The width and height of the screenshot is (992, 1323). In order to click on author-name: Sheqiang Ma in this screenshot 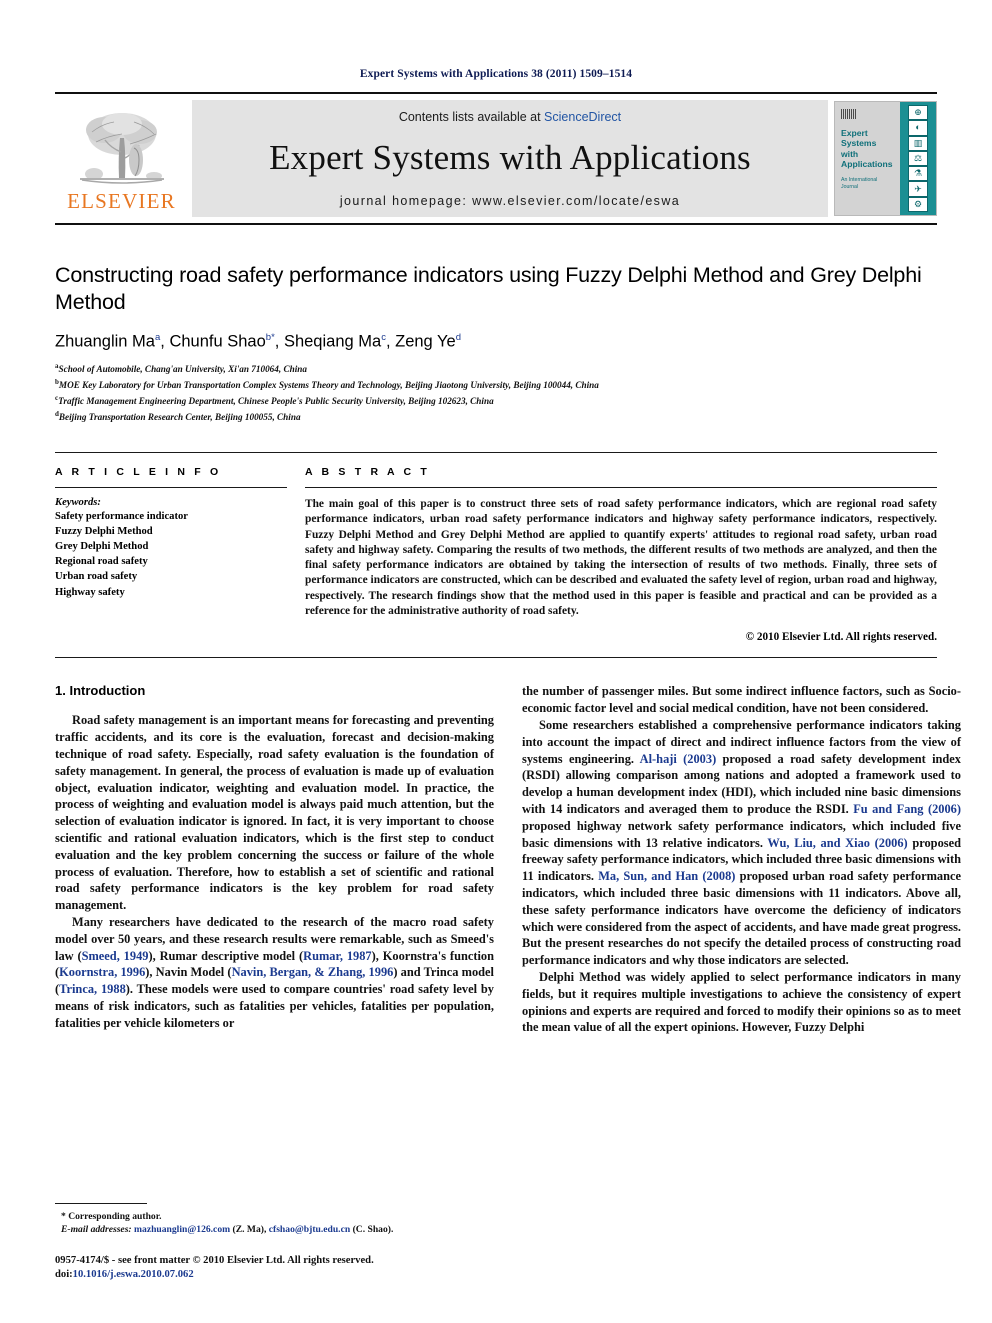, I will do `click(332, 341)`.